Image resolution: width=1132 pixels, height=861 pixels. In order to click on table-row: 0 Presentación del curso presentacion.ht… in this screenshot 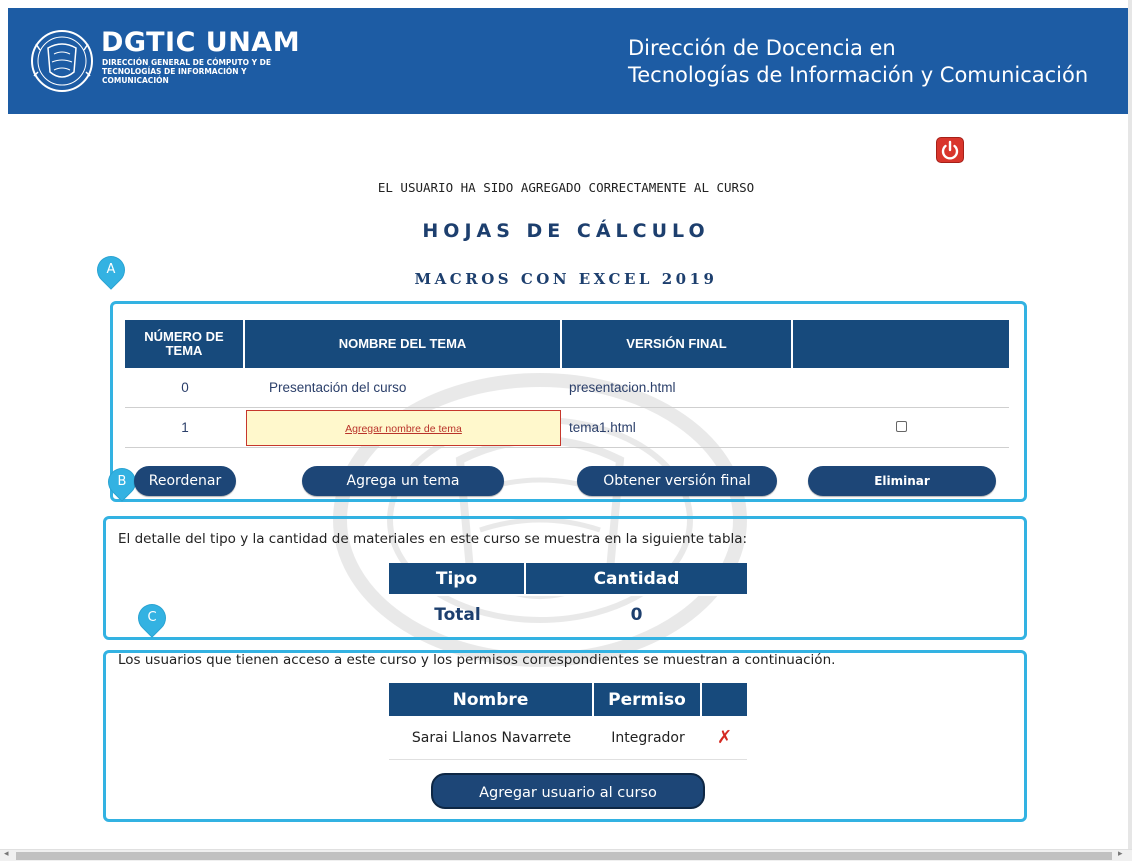, I will do `click(567, 388)`.